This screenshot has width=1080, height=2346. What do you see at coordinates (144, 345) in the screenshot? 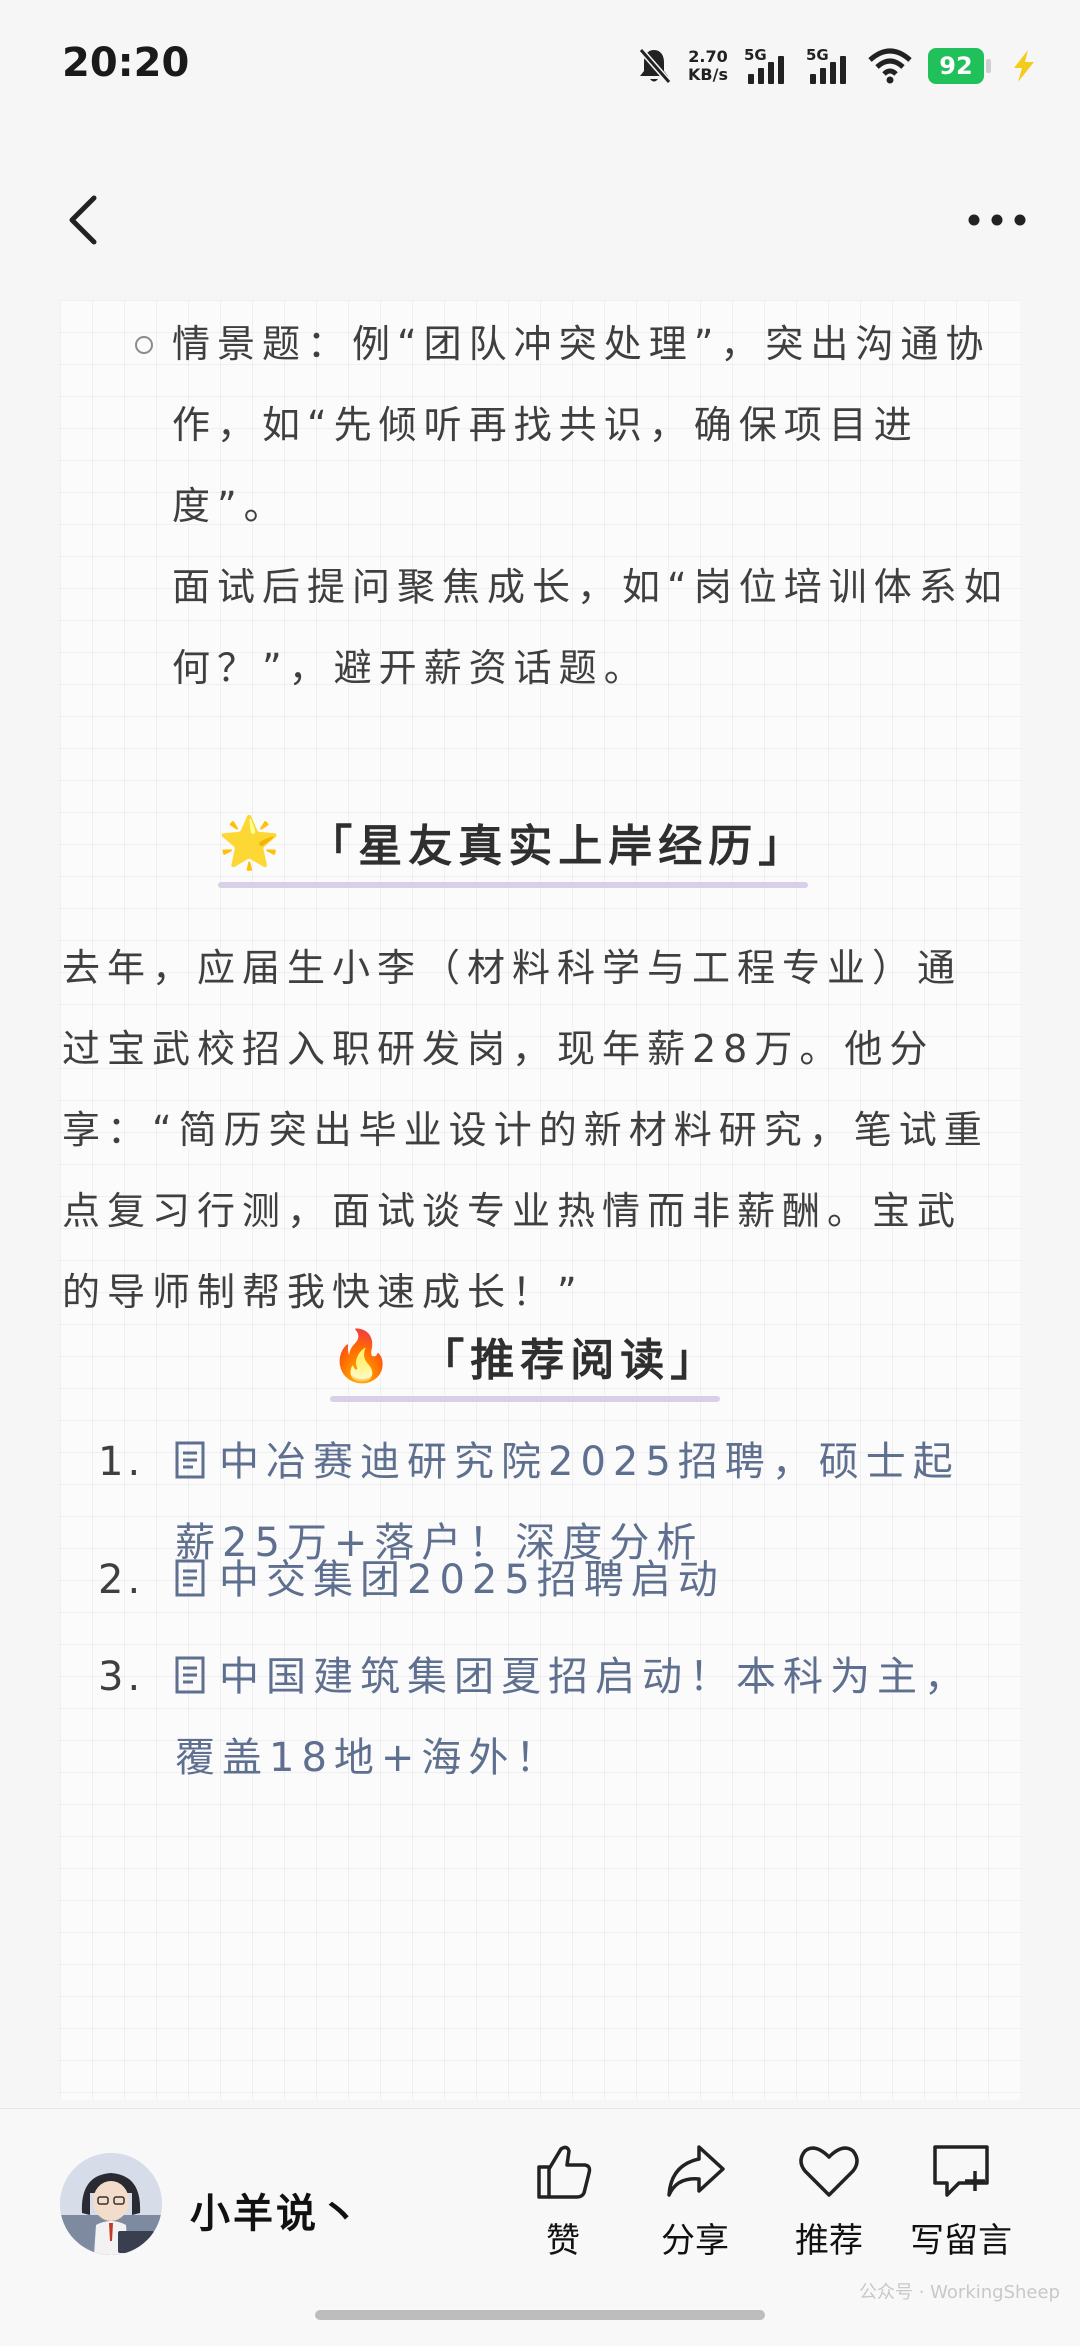
I see `bullet-circle-icon` at bounding box center [144, 345].